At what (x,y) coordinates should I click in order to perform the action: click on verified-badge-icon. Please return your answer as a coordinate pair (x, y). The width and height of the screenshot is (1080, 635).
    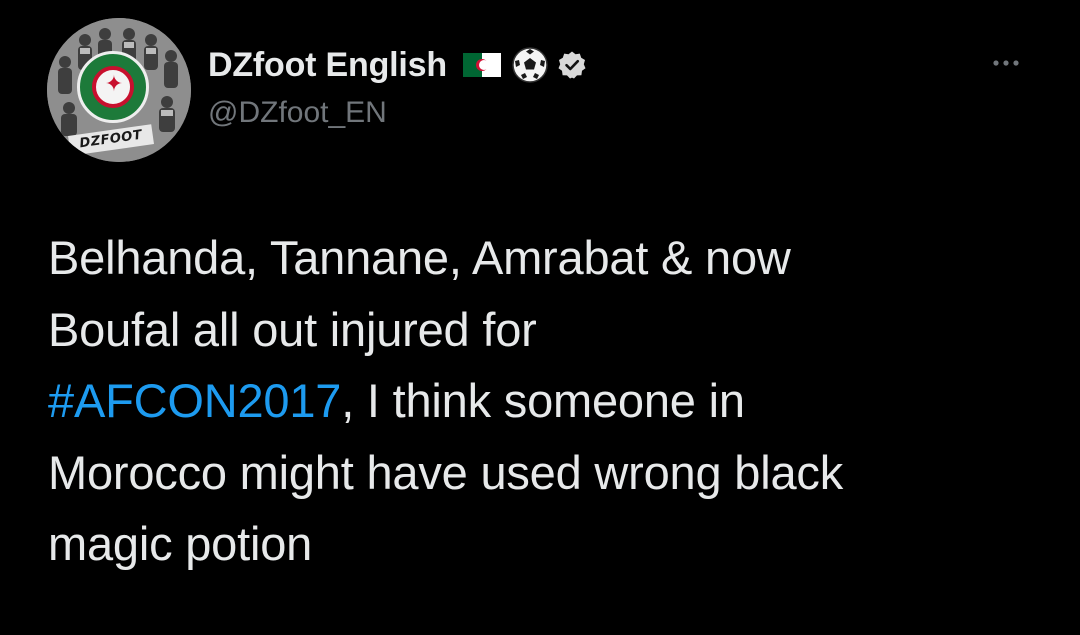
    Looking at the image, I should click on (572, 65).